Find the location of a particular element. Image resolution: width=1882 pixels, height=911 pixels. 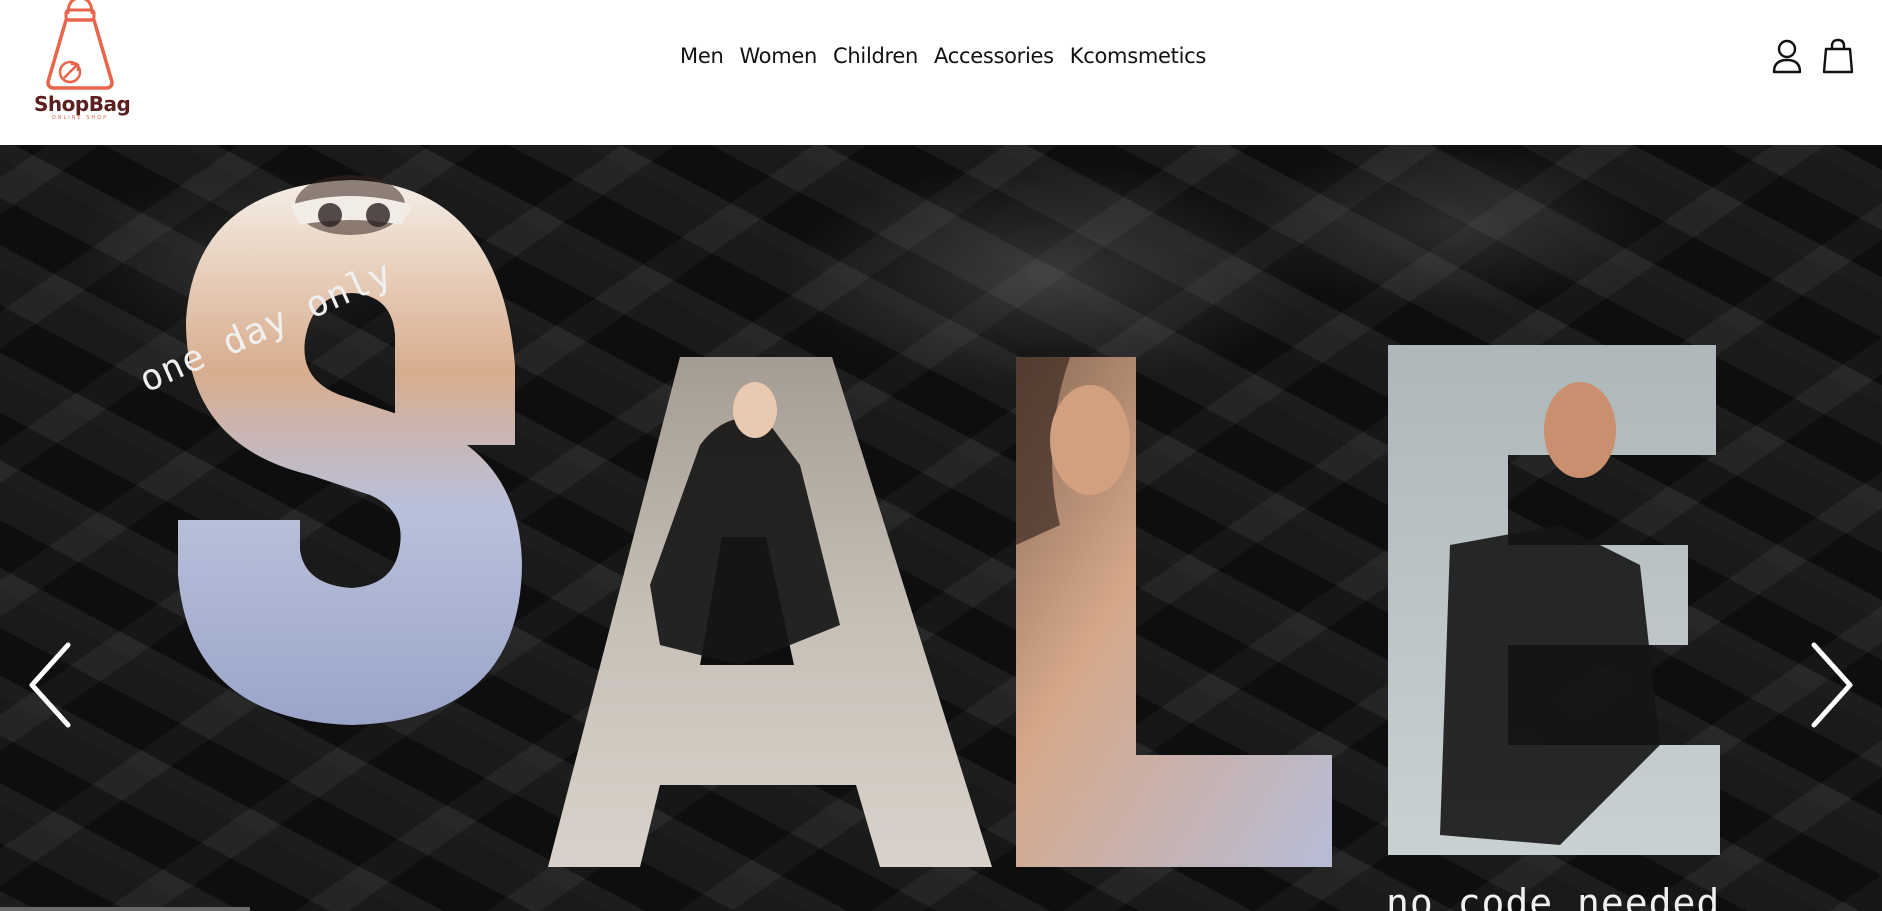

logo-tagline: ONLINE SHOP is located at coordinates (80, 118).